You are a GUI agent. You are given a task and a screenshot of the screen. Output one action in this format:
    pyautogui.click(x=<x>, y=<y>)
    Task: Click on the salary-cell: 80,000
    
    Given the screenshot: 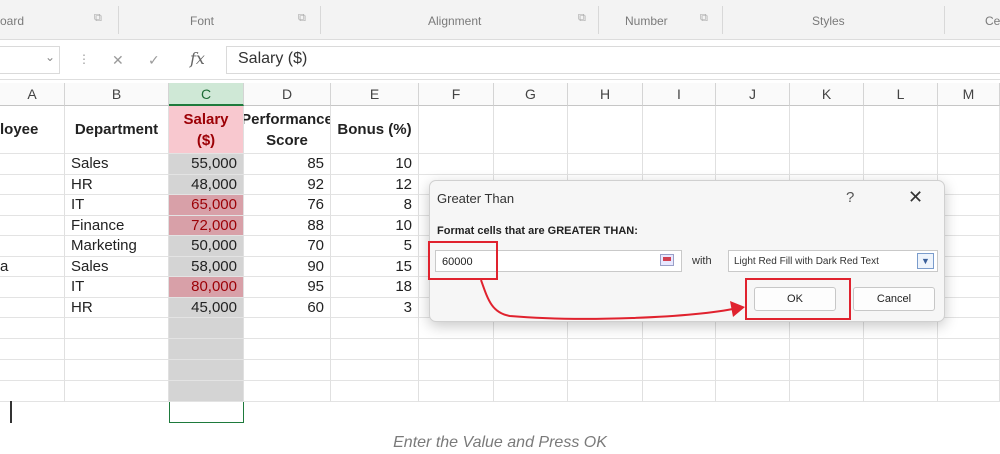 What is the action you would take?
    pyautogui.click(x=206, y=287)
    